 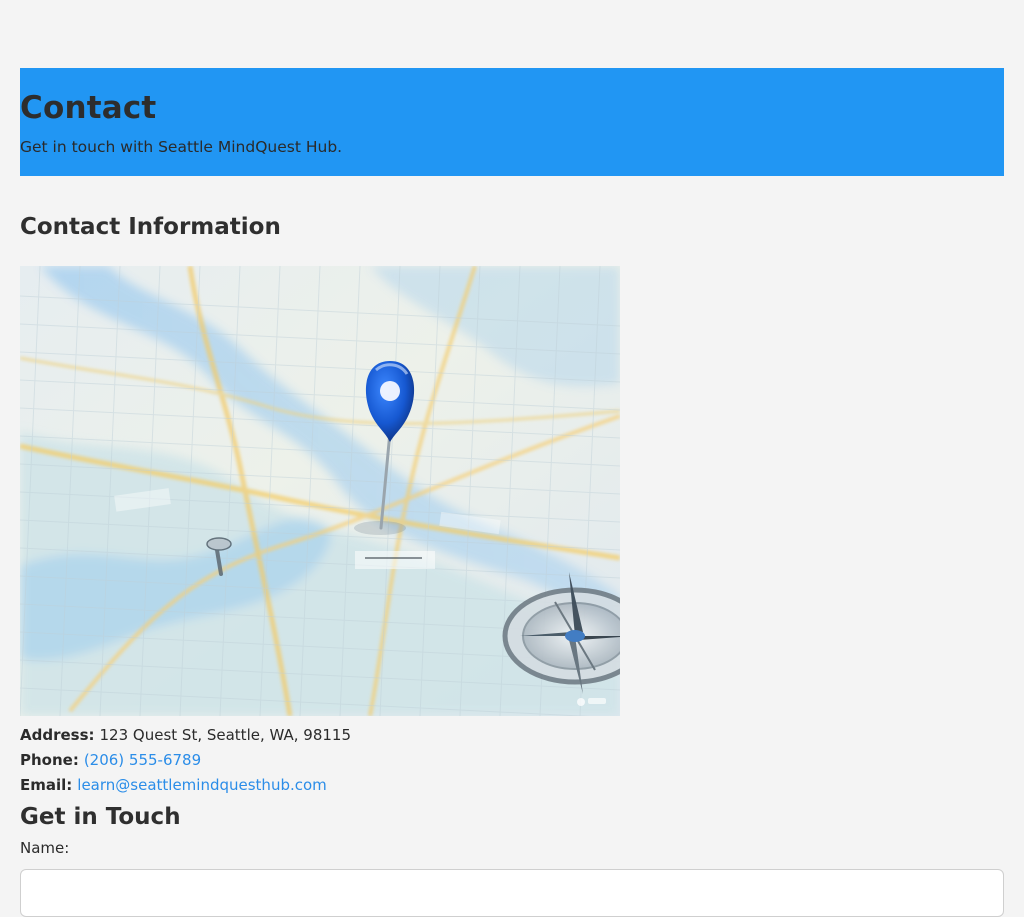 I want to click on address-value: 123 Quest St, Seattle, WA, 98115, so click(x=225, y=735).